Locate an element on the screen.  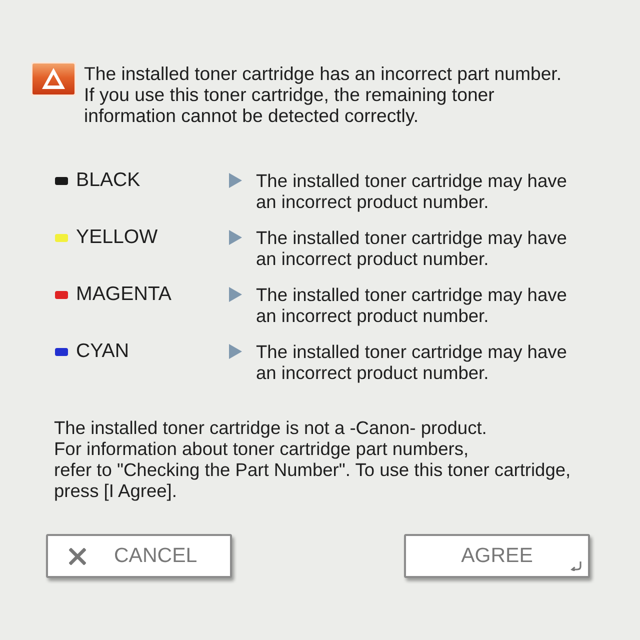
warning-message: The installed toner cartridge has an incorrect part number. If you use this toner cartridge, the remaining toner information cannot be detected correctly. is located at coordinates (323, 94).